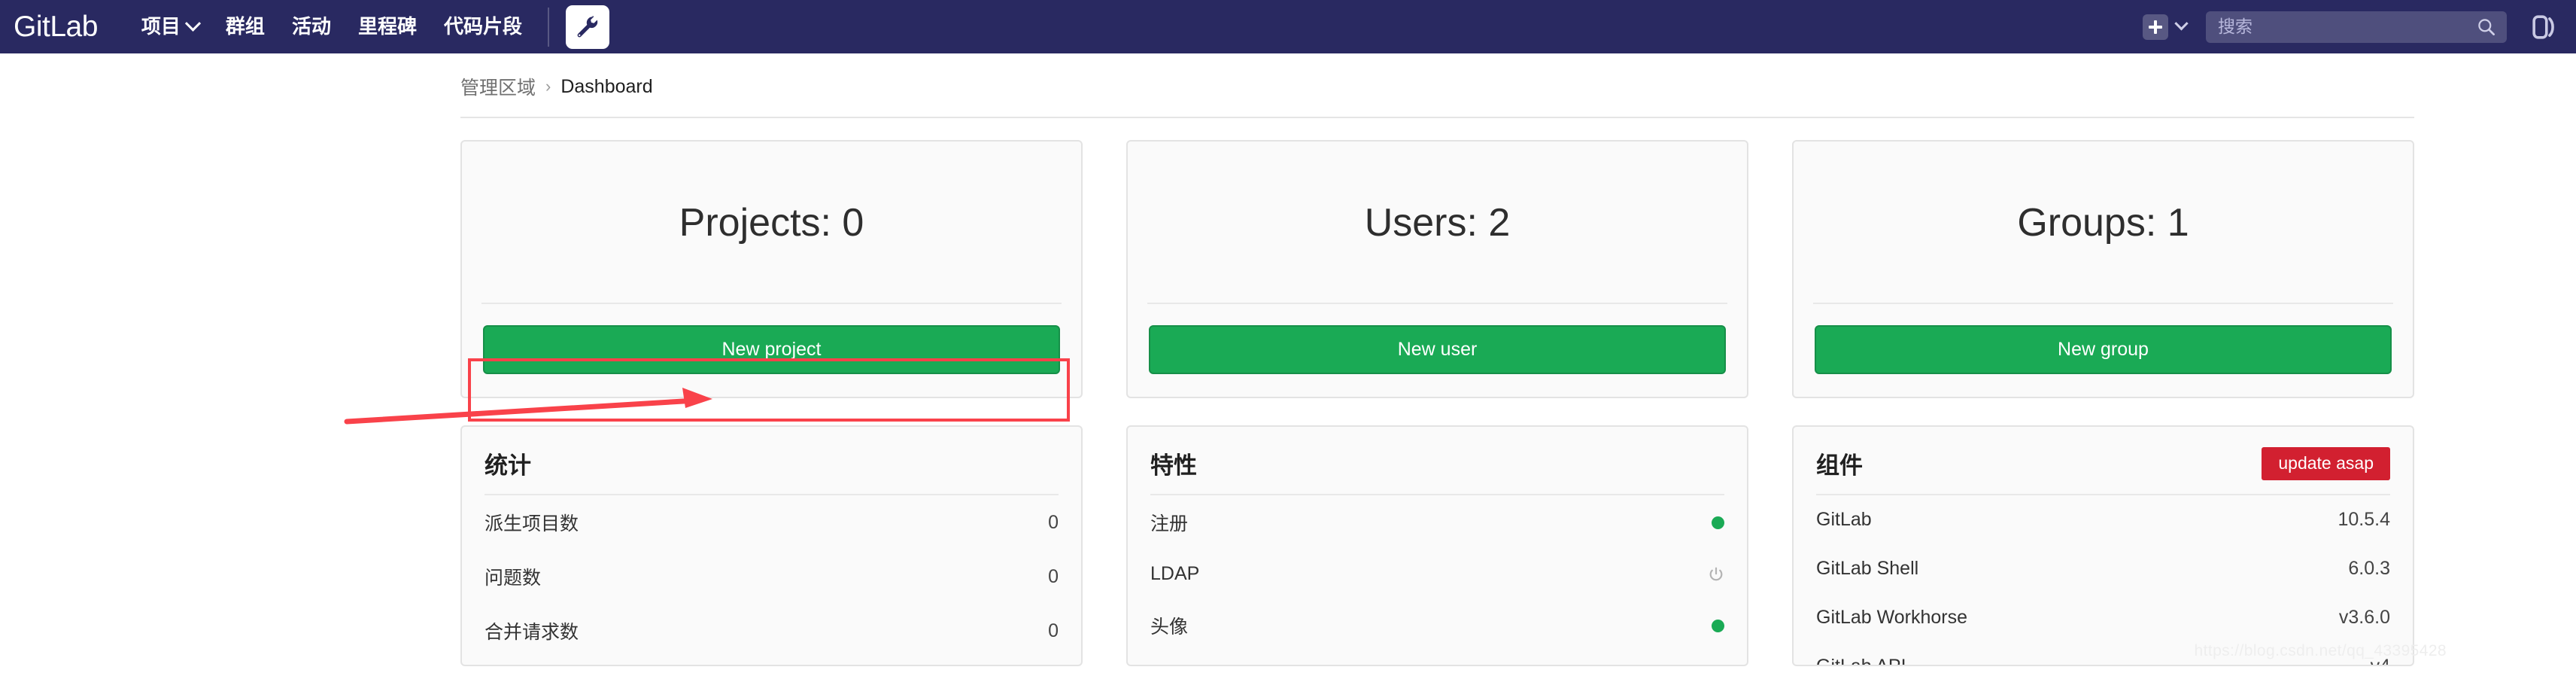  Describe the element at coordinates (532, 523) in the screenshot. I see `row-label: 派生项目数` at that location.